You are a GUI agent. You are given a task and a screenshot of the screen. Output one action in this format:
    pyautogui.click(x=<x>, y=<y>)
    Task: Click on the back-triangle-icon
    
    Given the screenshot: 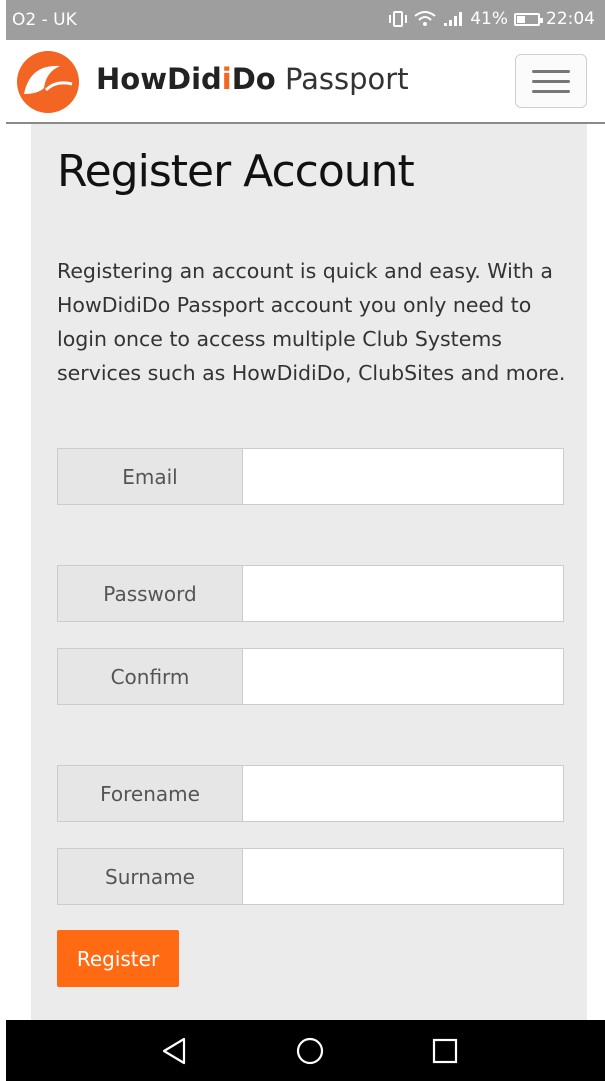 What is the action you would take?
    pyautogui.click(x=175, y=1051)
    